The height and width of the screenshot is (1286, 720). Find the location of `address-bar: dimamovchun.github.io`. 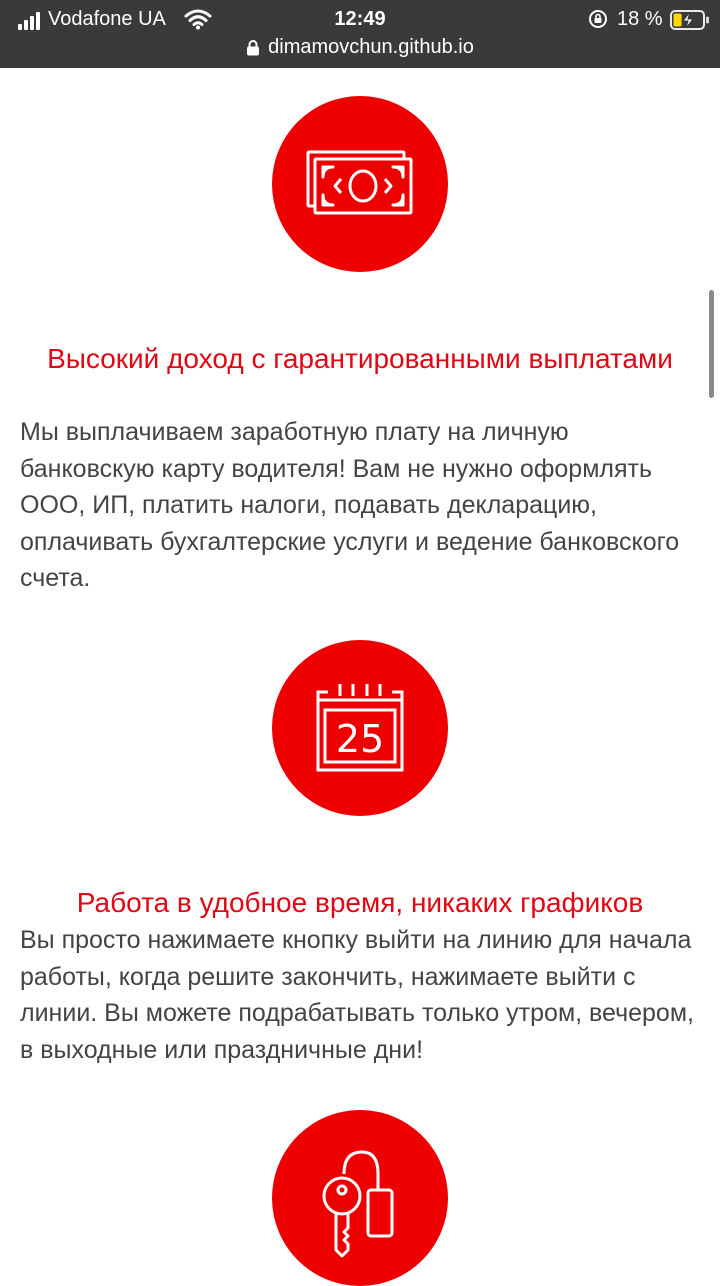

address-bar: dimamovchun.github.io is located at coordinates (360, 47).